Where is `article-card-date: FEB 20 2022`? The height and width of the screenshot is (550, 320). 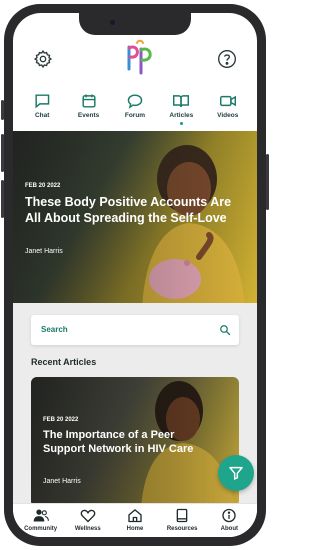
article-card-date: FEB 20 2022 is located at coordinates (61, 420).